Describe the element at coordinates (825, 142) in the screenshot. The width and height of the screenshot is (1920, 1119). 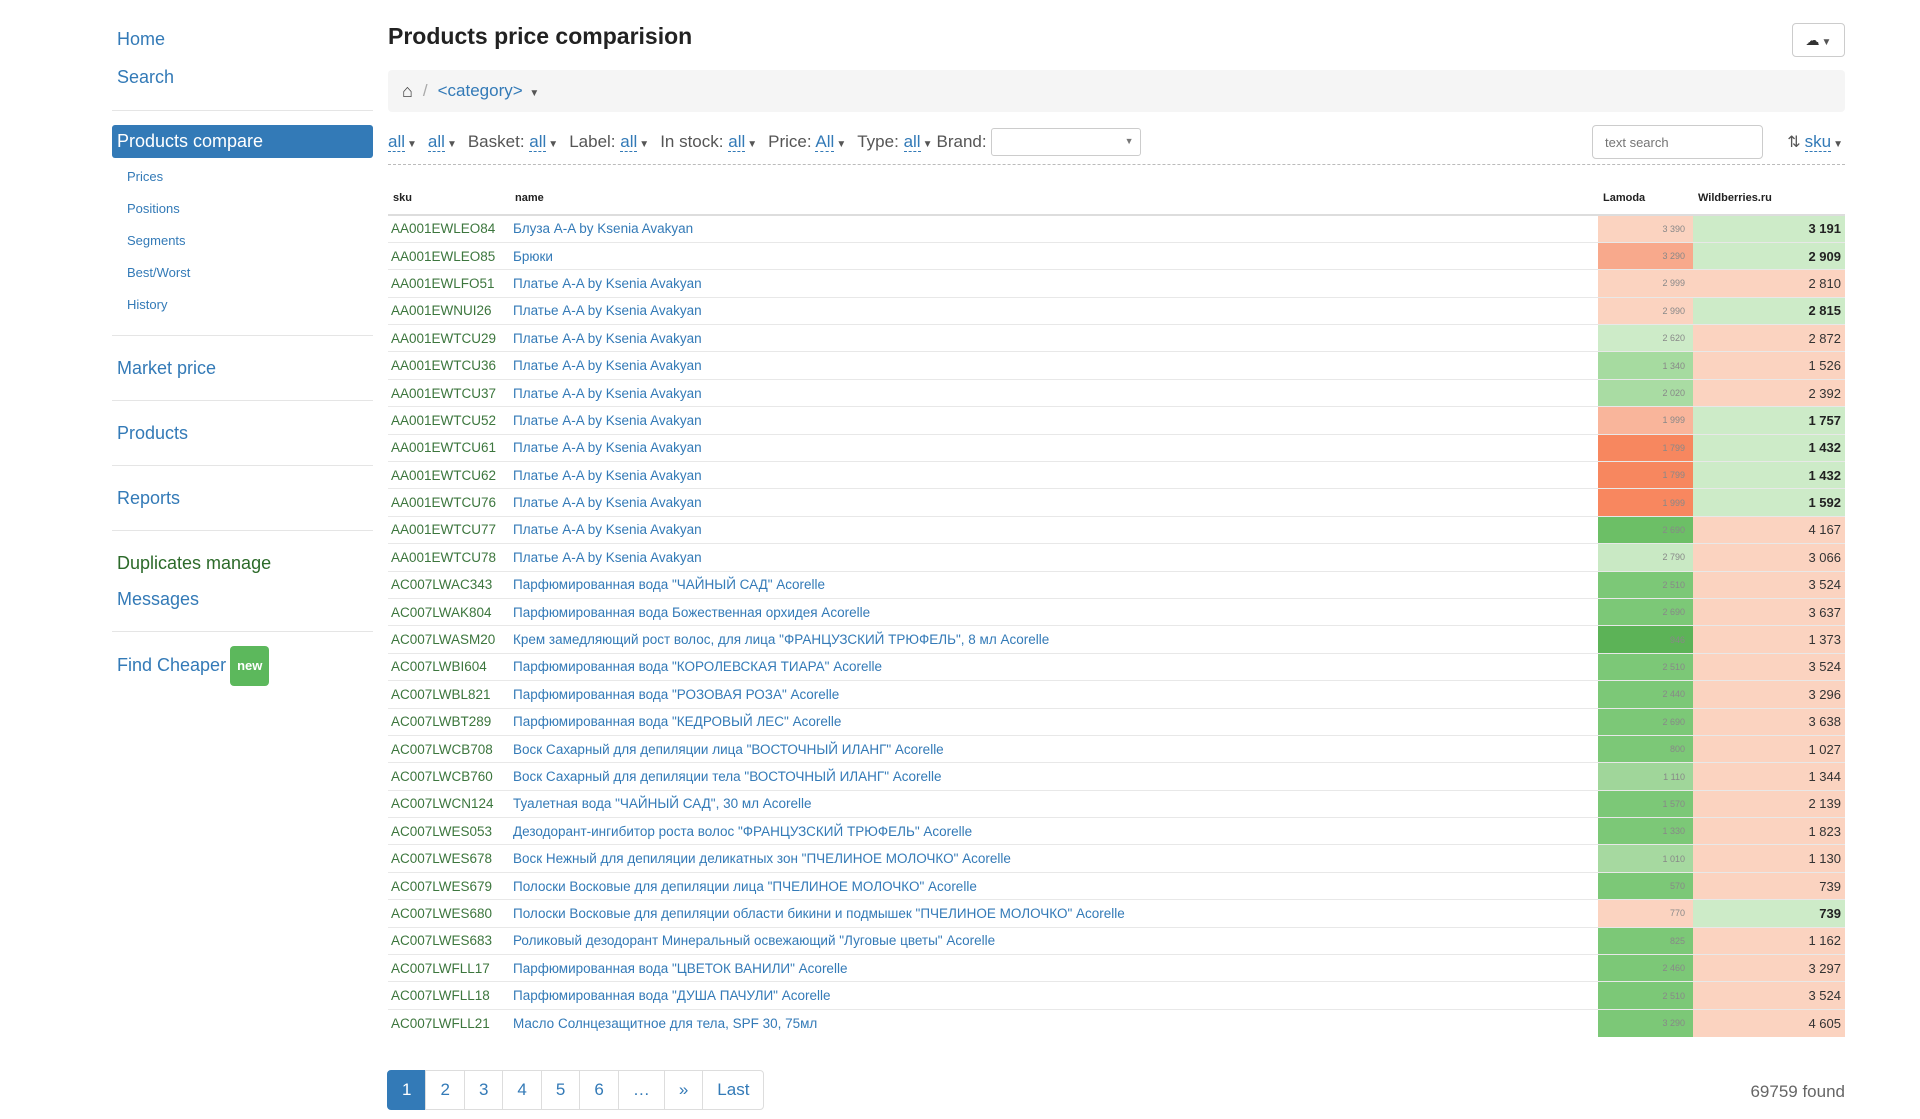
I see `price-dropdown: All` at that location.